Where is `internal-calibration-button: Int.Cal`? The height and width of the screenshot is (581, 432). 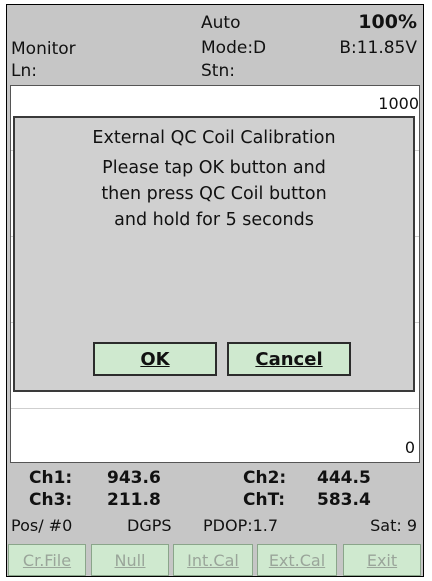
internal-calibration-button: Int.Cal is located at coordinates (213, 560).